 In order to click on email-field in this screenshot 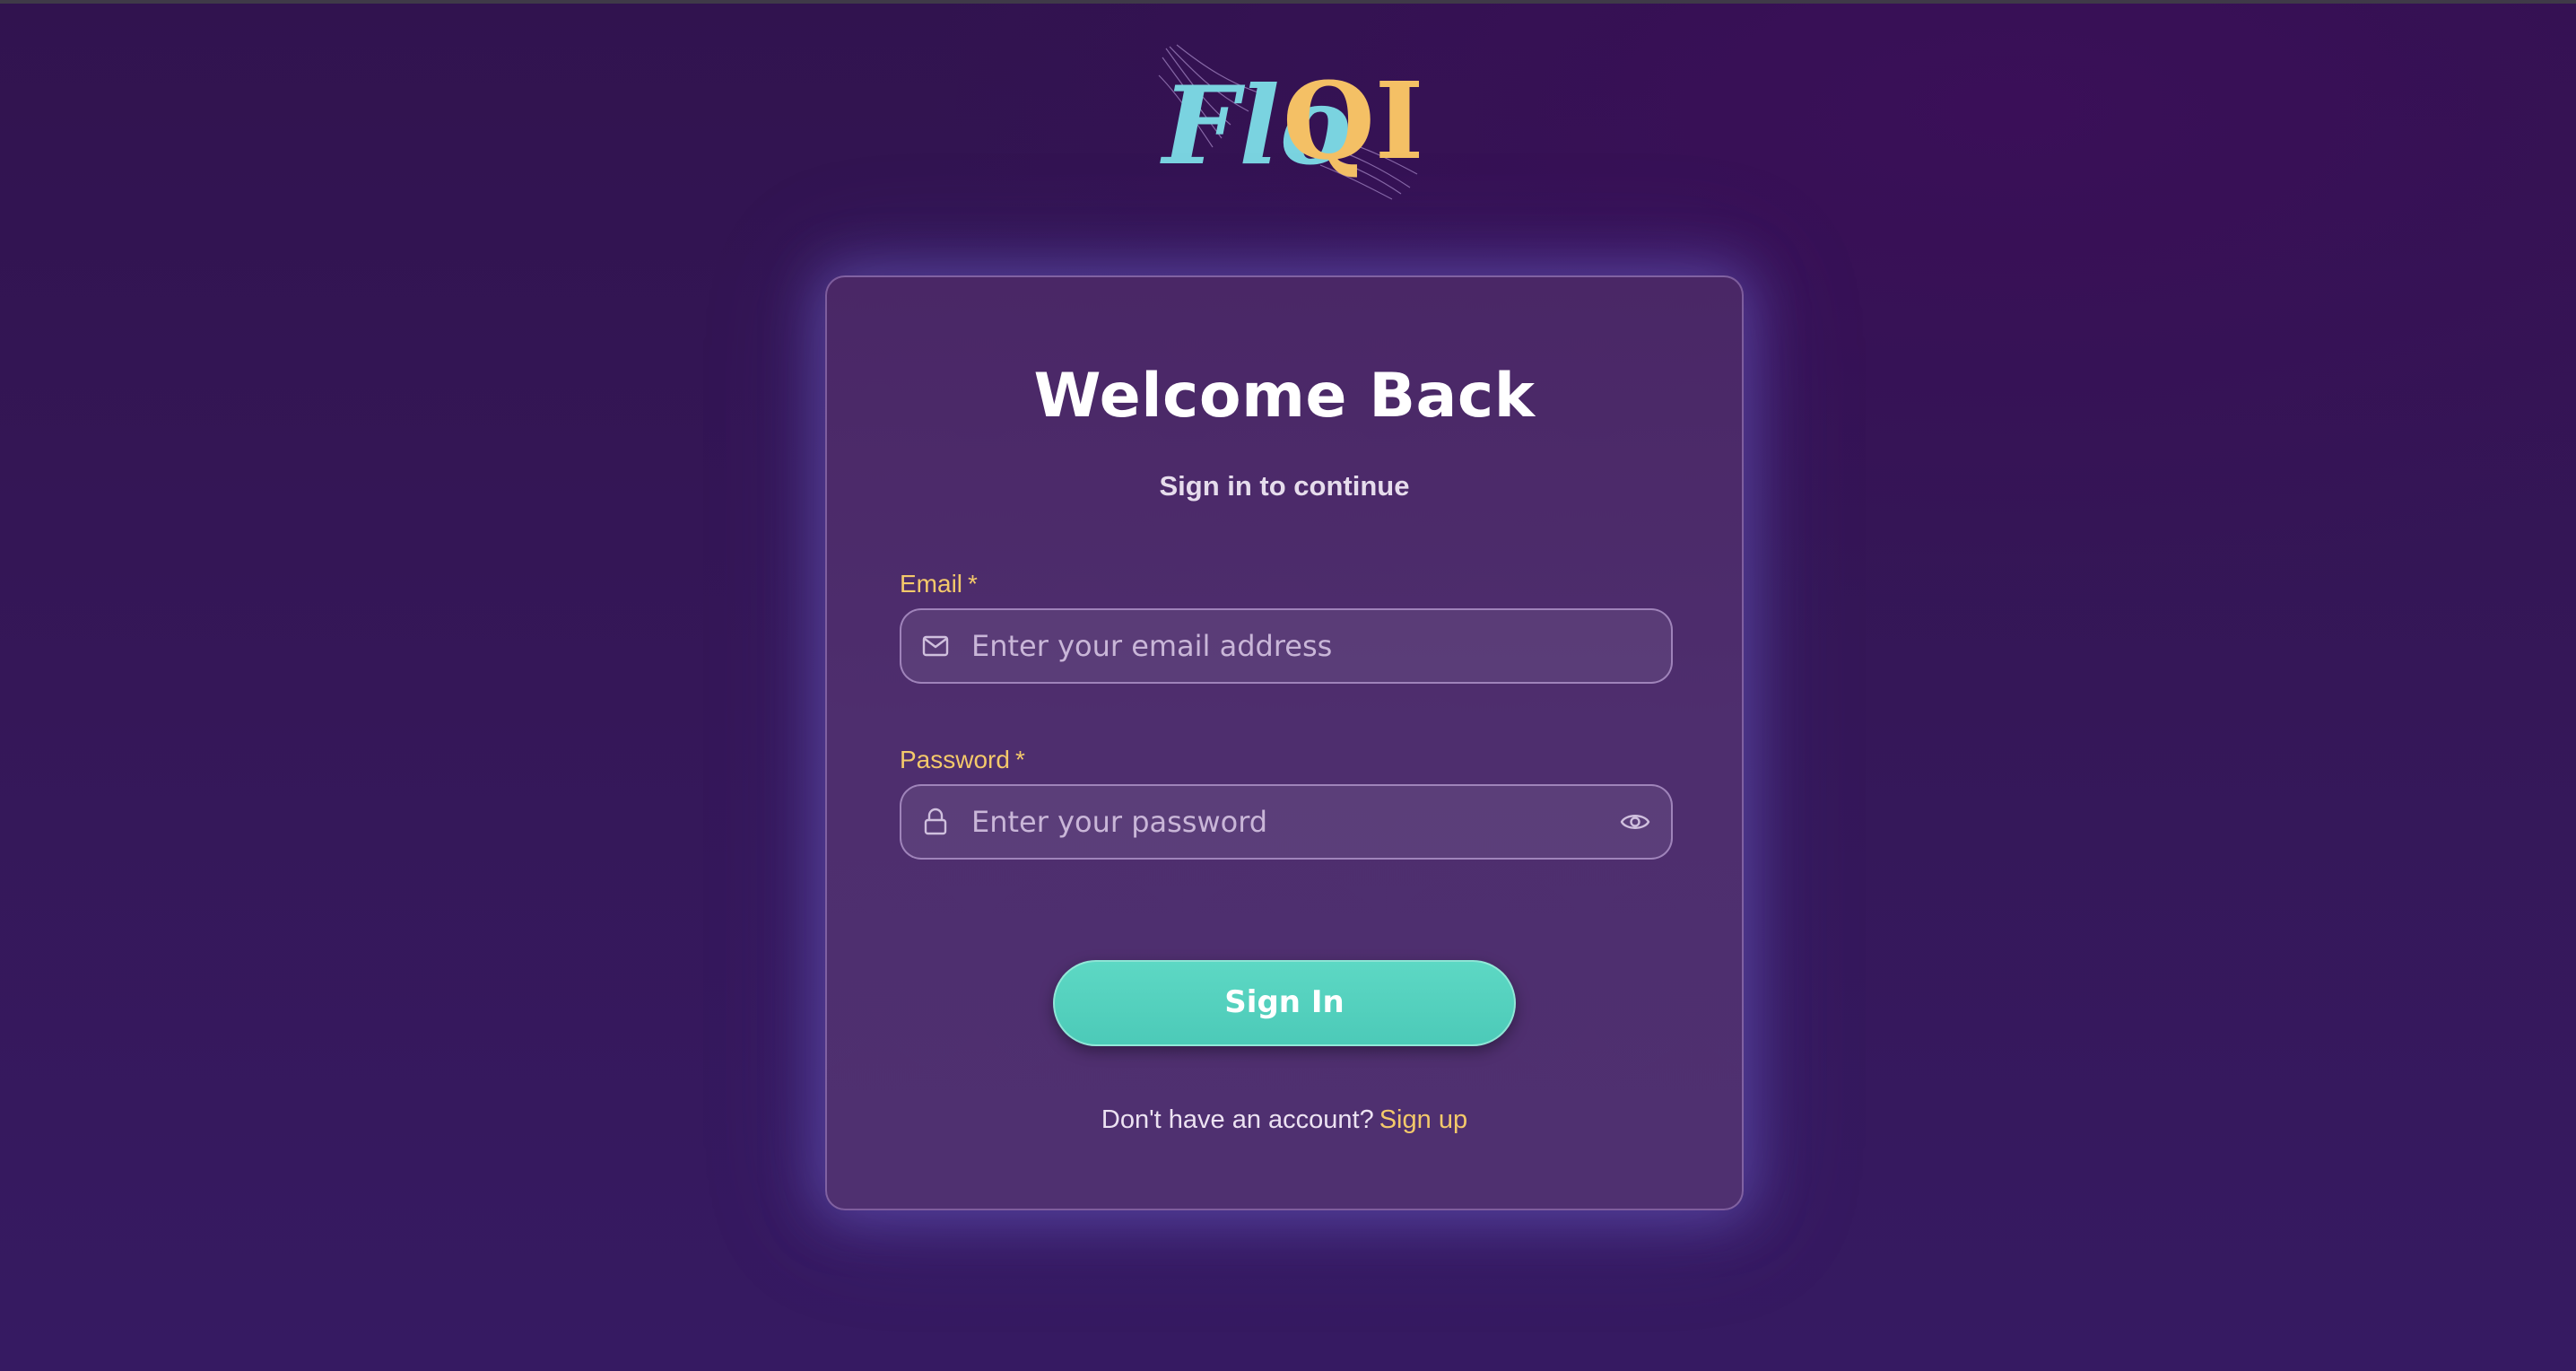, I will do `click(1286, 646)`.